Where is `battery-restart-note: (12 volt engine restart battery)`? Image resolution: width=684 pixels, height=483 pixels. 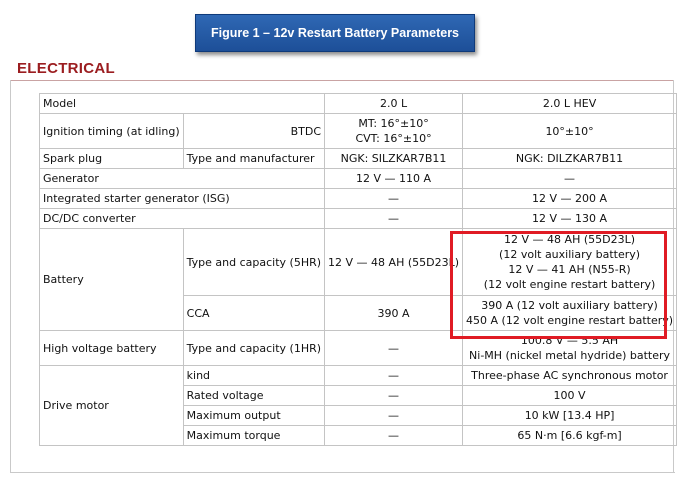 battery-restart-note: (12 volt engine restart battery) is located at coordinates (569, 284).